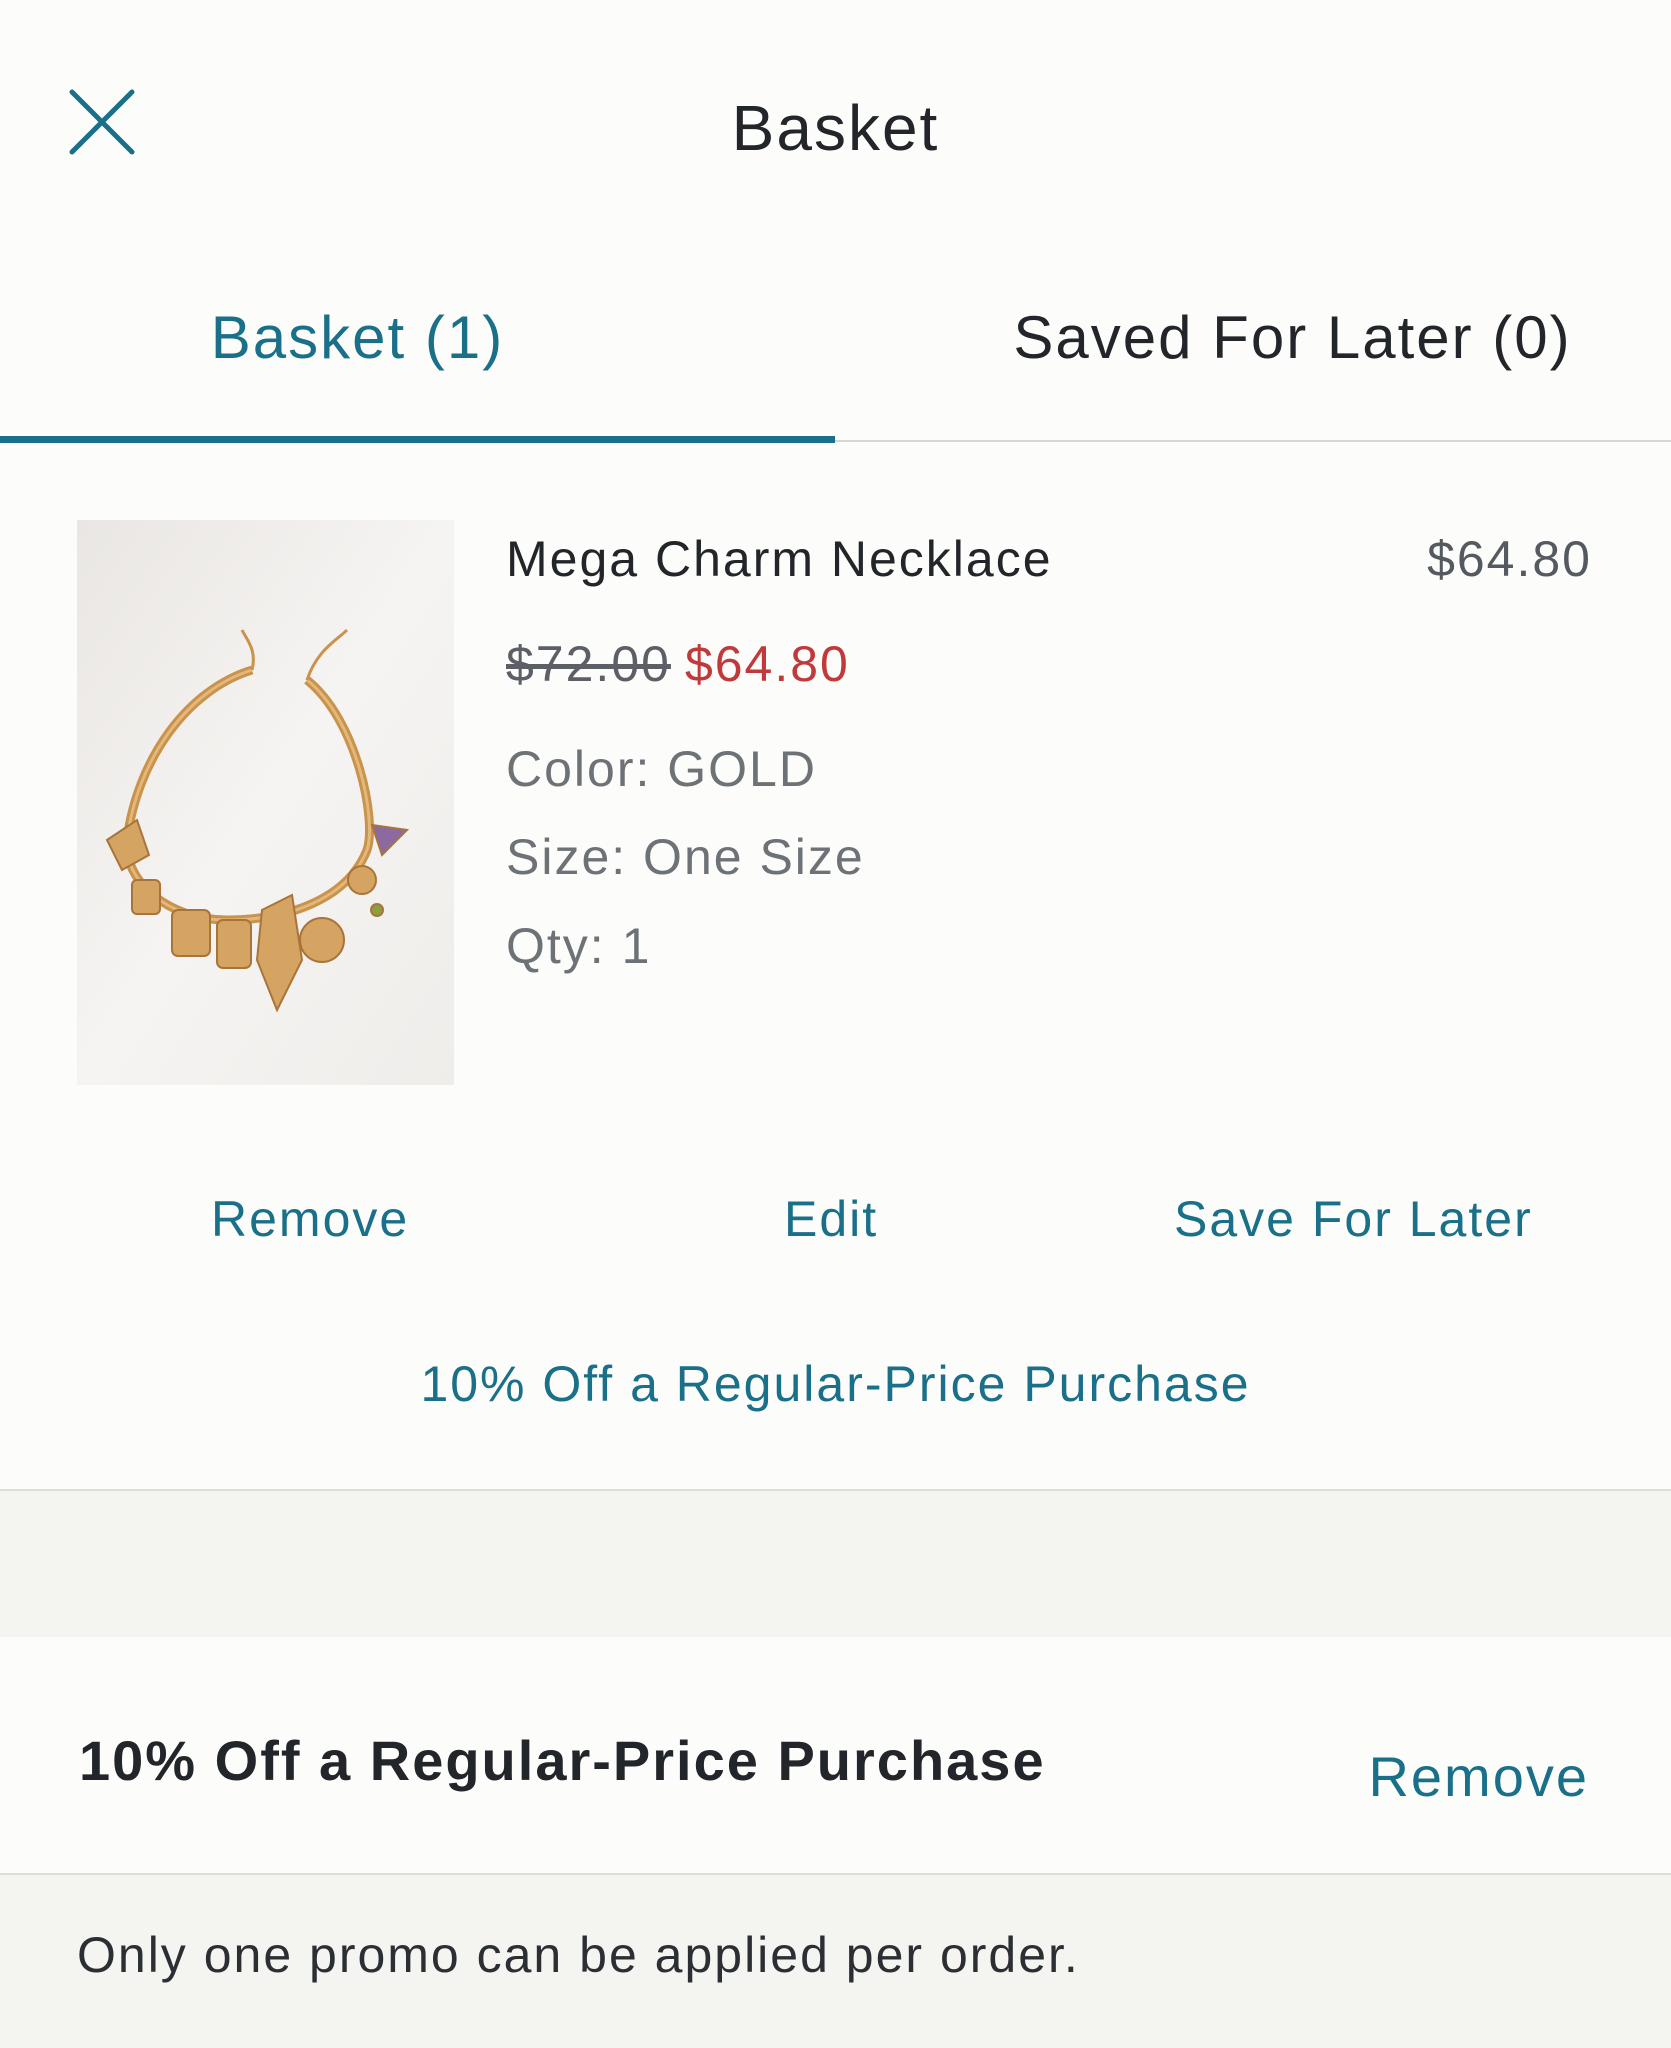 Image resolution: width=1671 pixels, height=2048 pixels. I want to click on tab-bar: Basket (1) Saved For Later (0), so click(835, 346).